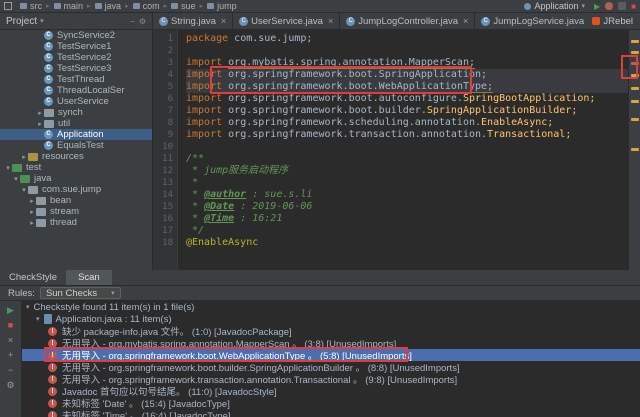  I want to click on run-config-icon, so click(528, 6).